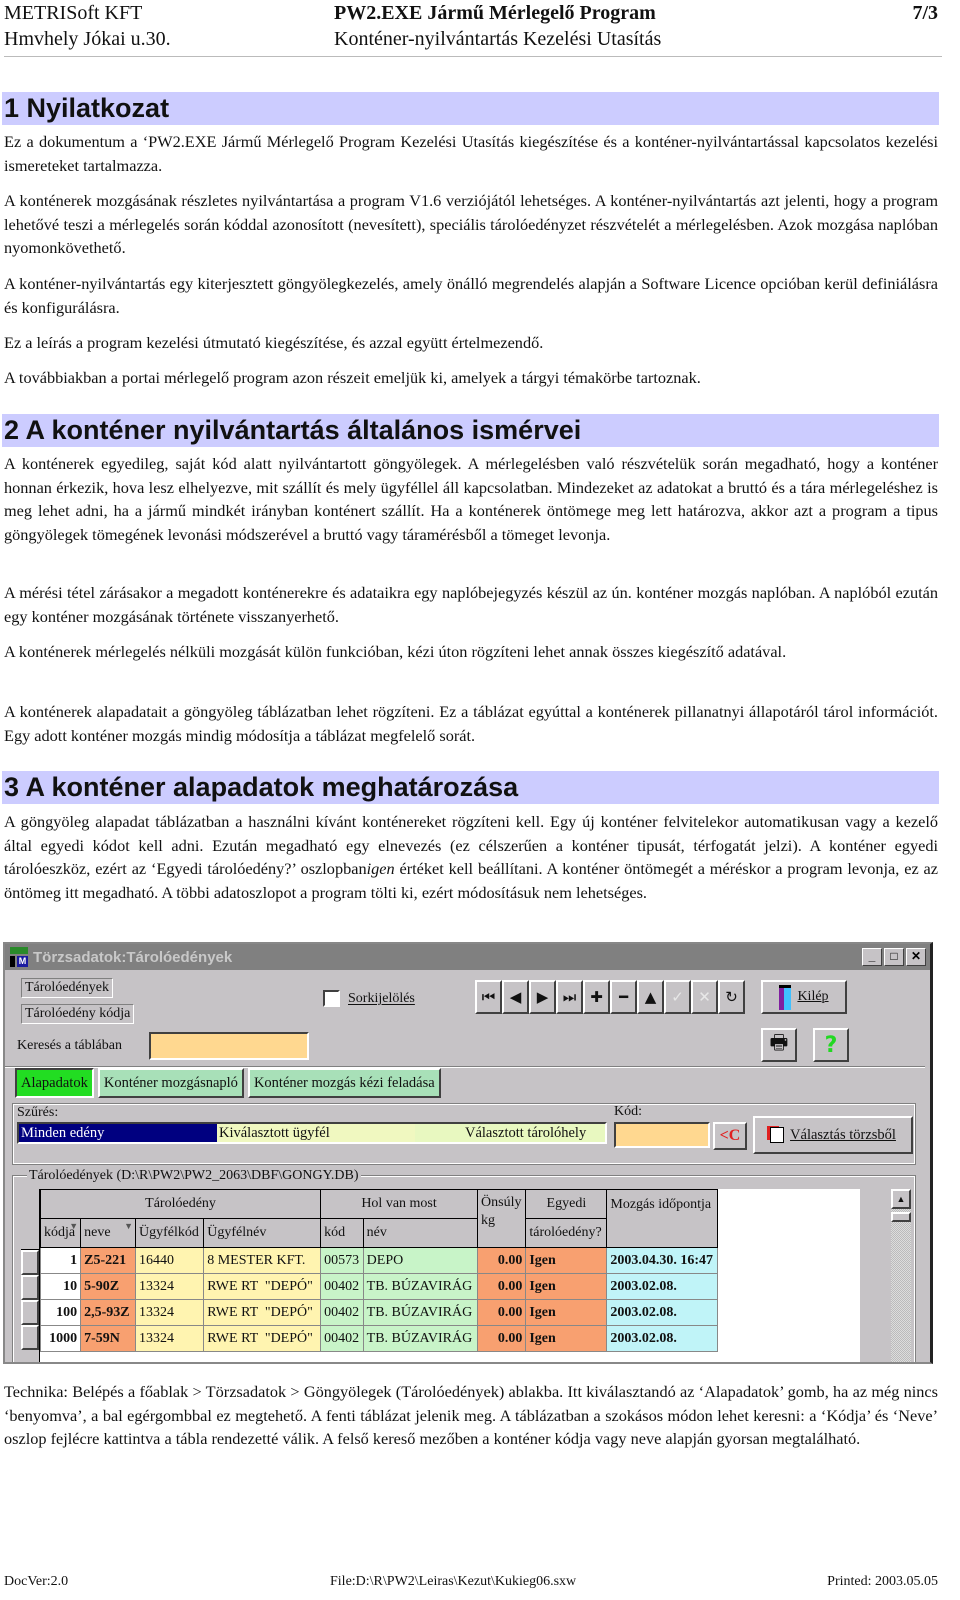 Image resolution: width=960 pixels, height=1600 pixels. What do you see at coordinates (108, 1312) in the screenshot?
I see `cell-name: 2,5-93Z` at bounding box center [108, 1312].